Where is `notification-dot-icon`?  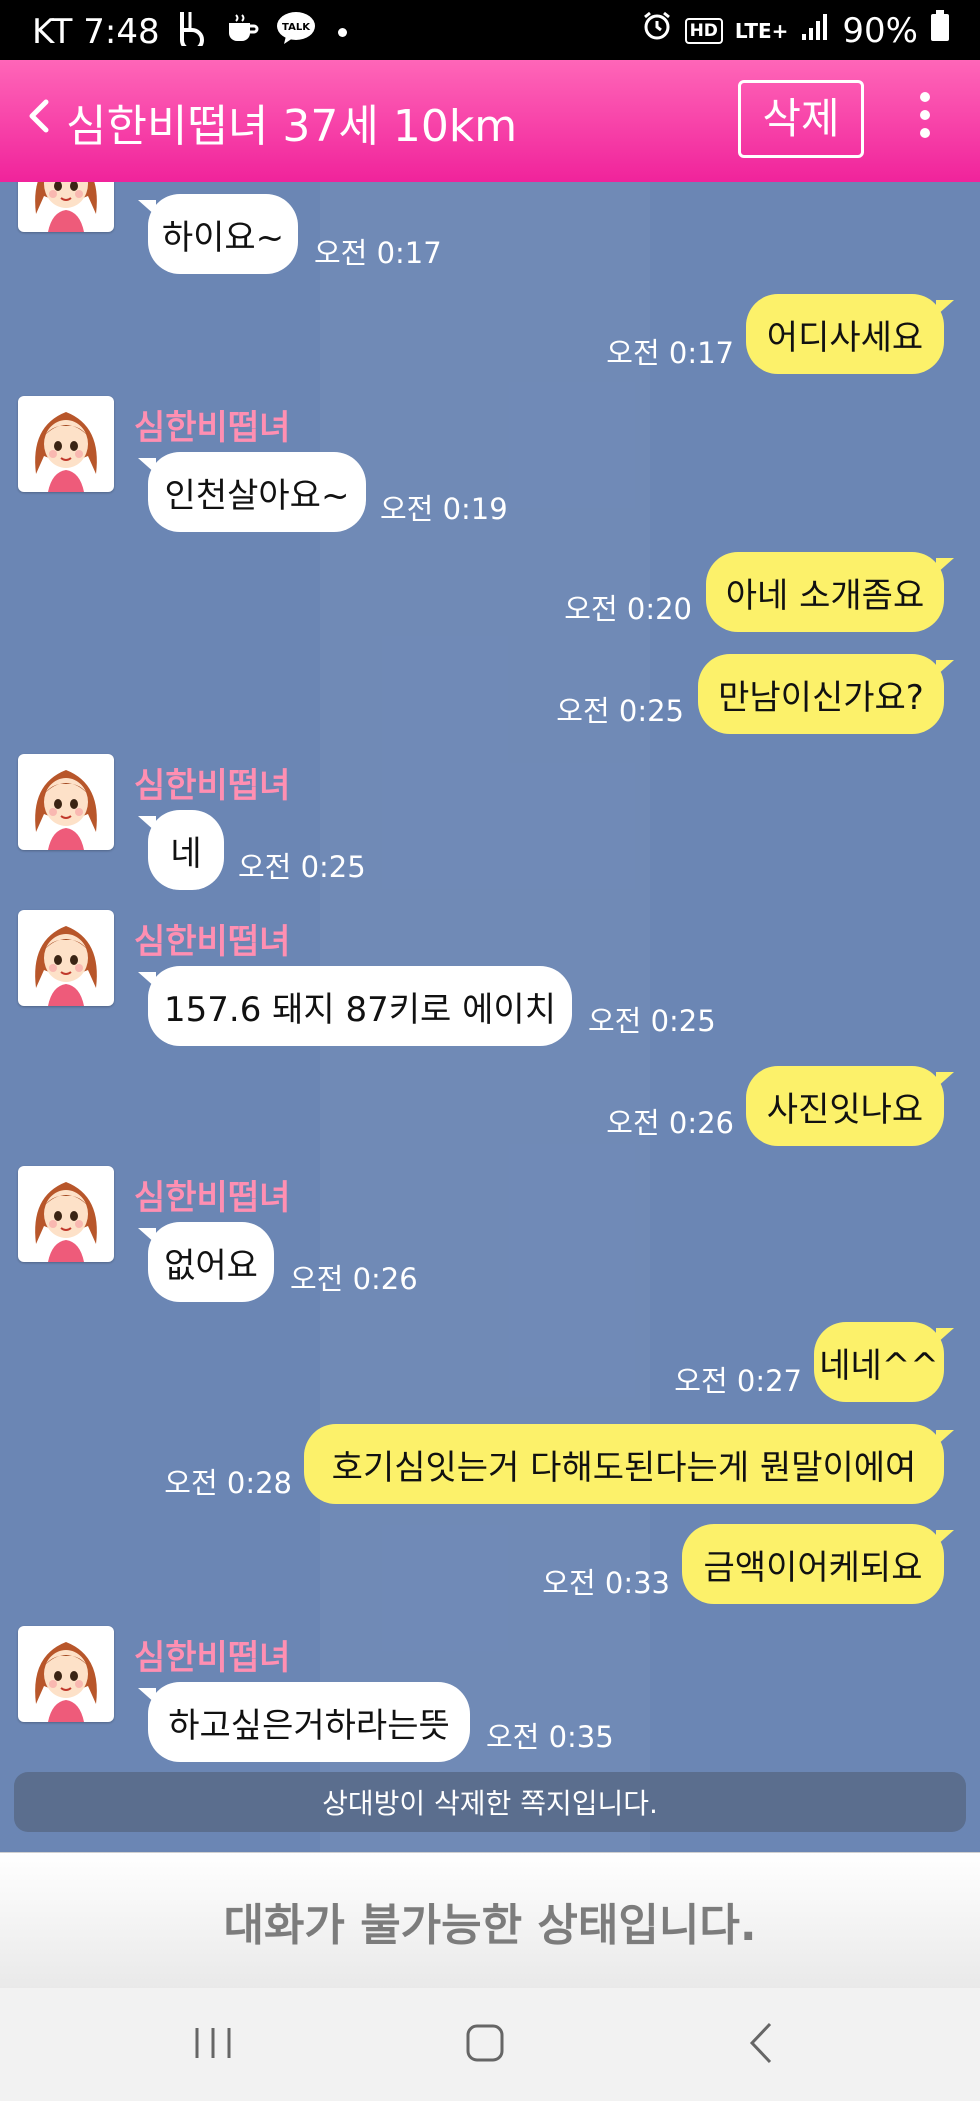 notification-dot-icon is located at coordinates (342, 32).